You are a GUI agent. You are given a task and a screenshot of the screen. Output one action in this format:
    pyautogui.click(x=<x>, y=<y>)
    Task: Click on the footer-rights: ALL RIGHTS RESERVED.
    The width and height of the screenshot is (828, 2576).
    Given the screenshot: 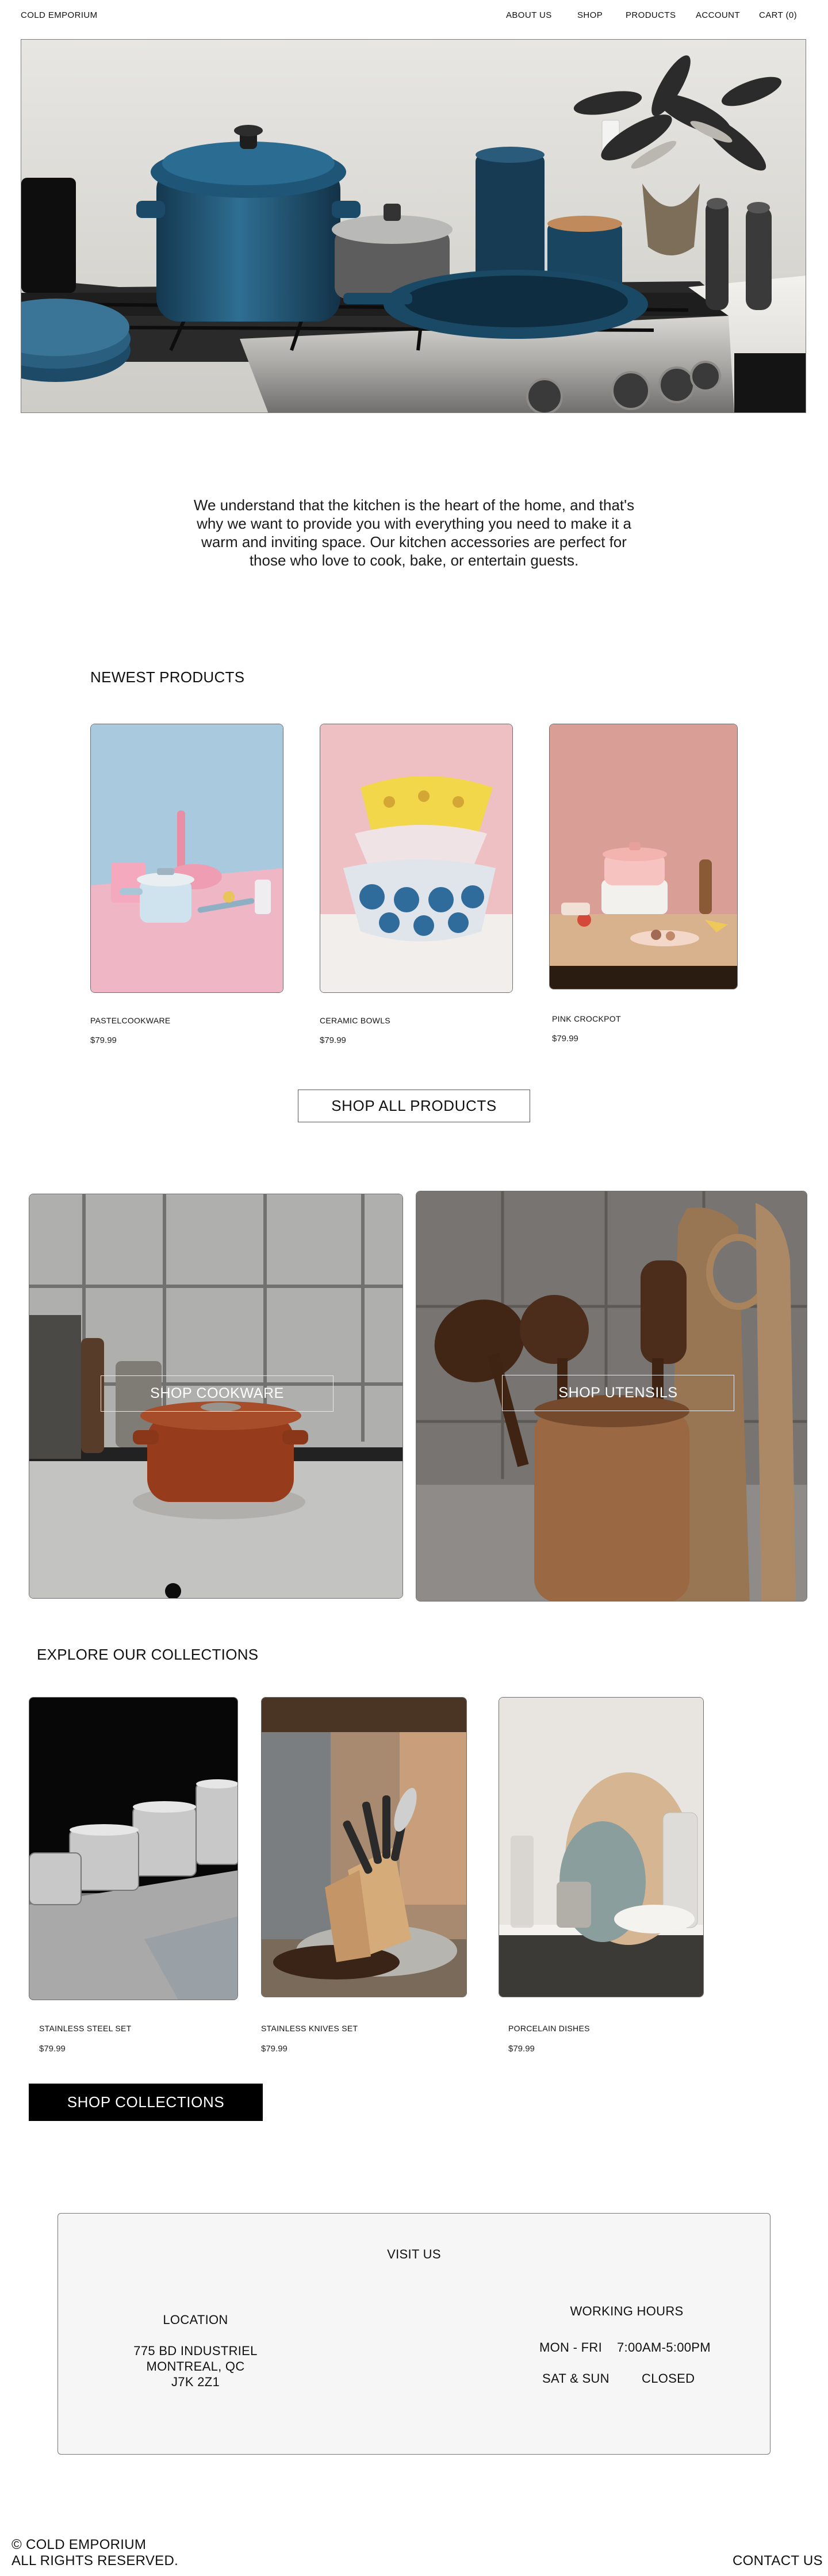 What is the action you would take?
    pyautogui.click(x=95, y=2561)
    